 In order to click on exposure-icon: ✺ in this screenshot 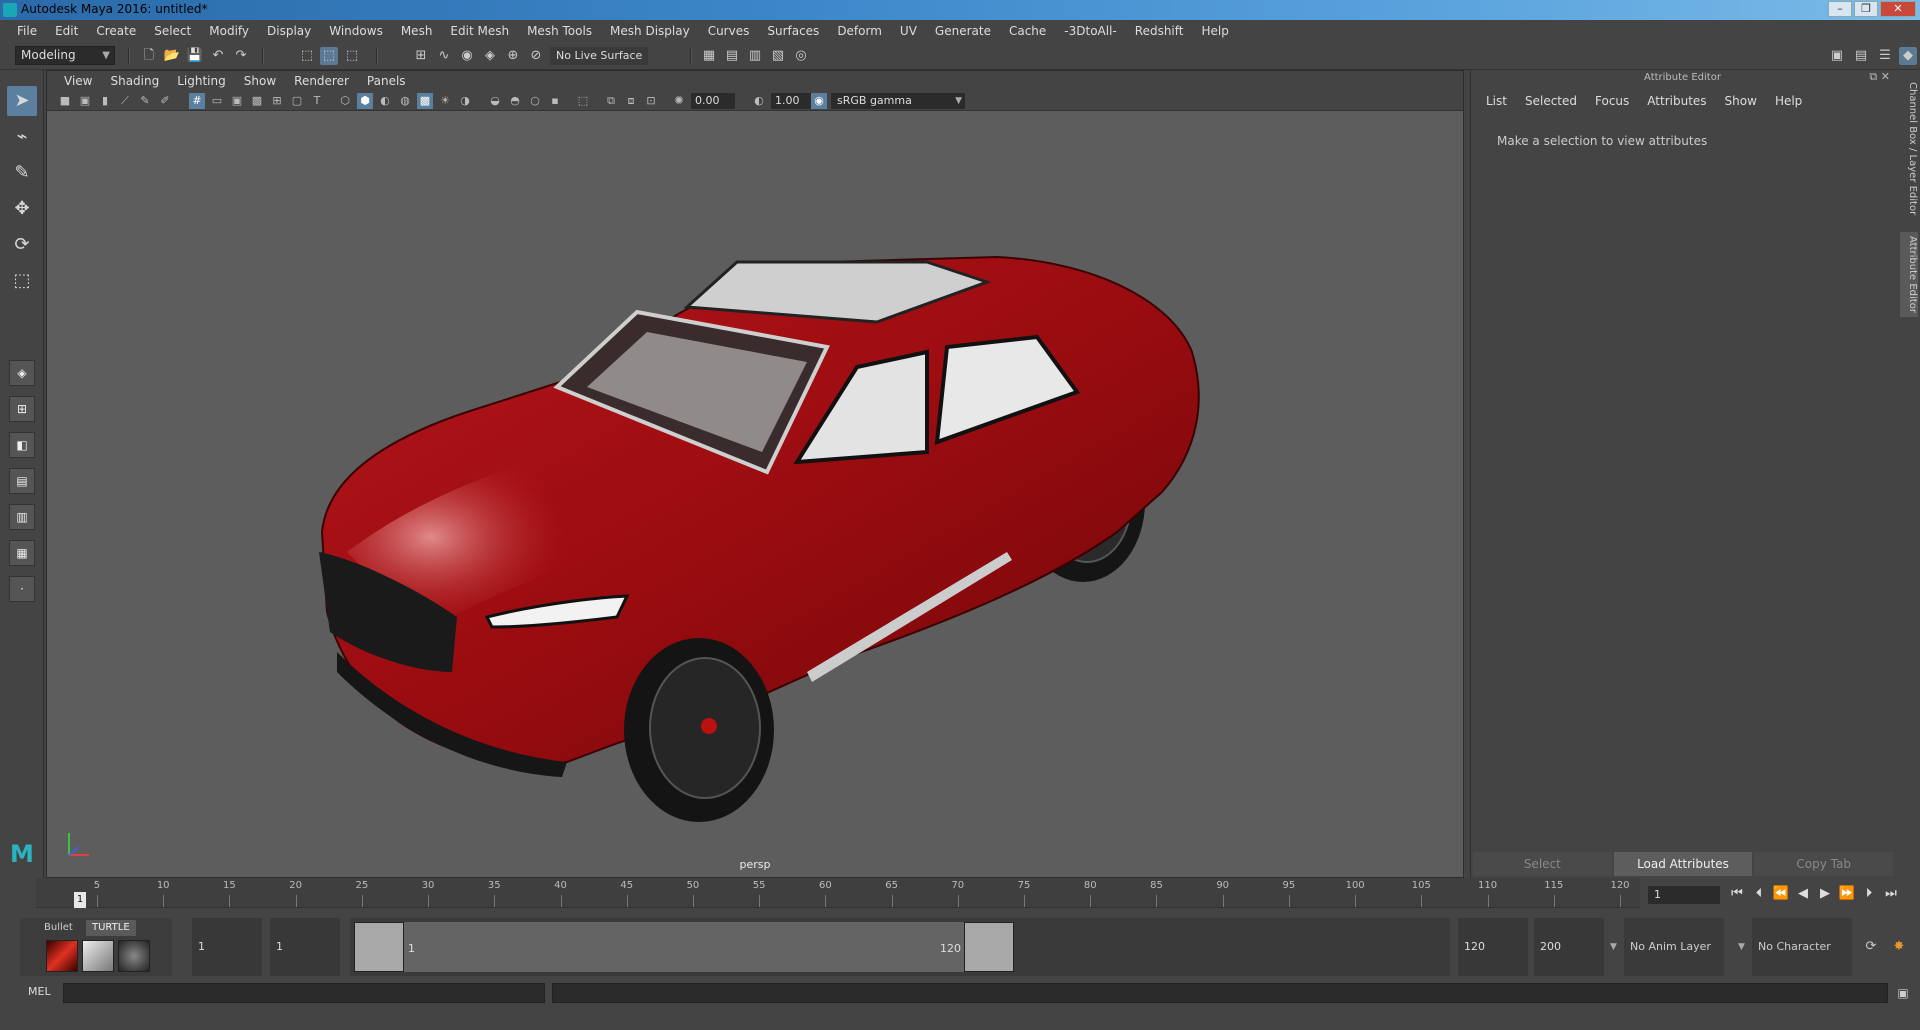, I will do `click(679, 101)`.